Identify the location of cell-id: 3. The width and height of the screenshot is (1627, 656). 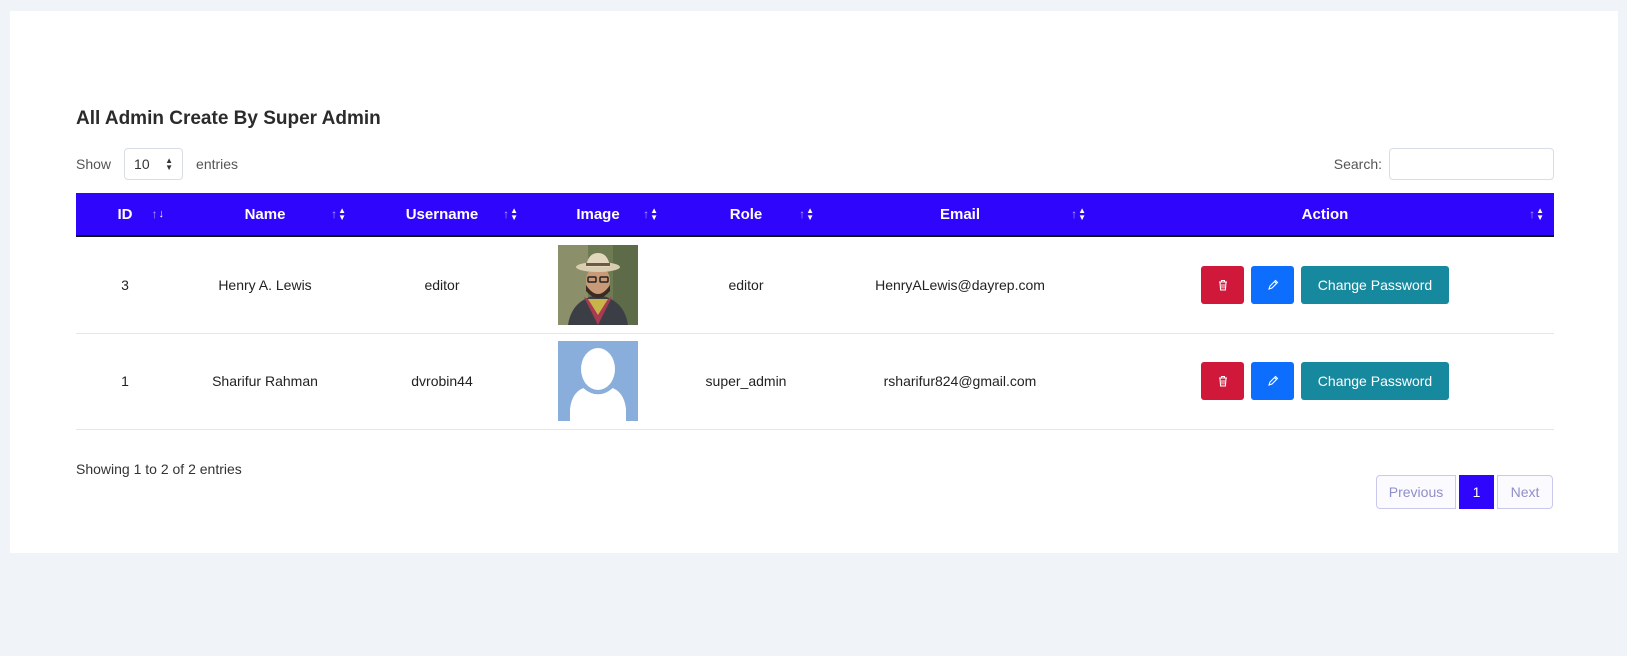
(125, 284).